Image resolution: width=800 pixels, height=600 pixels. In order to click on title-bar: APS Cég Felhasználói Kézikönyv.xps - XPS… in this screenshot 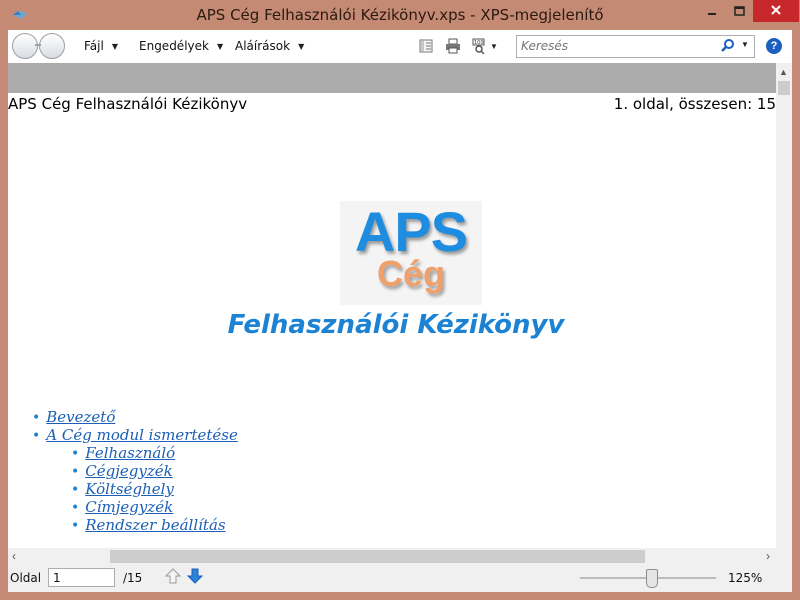, I will do `click(400, 15)`.